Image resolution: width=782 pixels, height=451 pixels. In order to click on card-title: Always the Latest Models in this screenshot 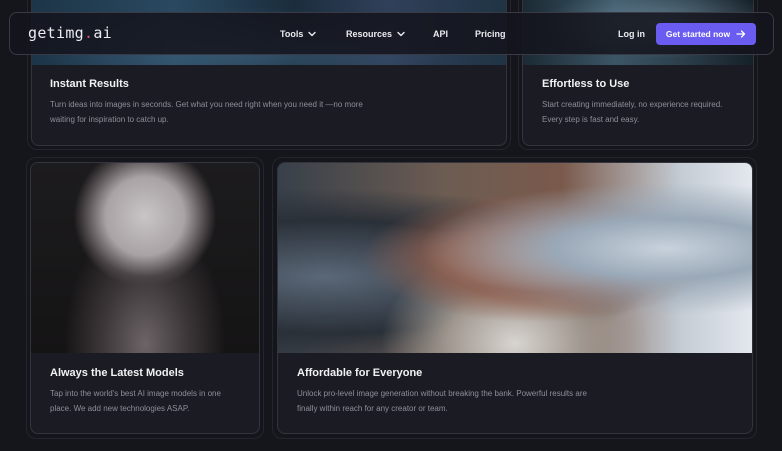, I will do `click(117, 373)`.